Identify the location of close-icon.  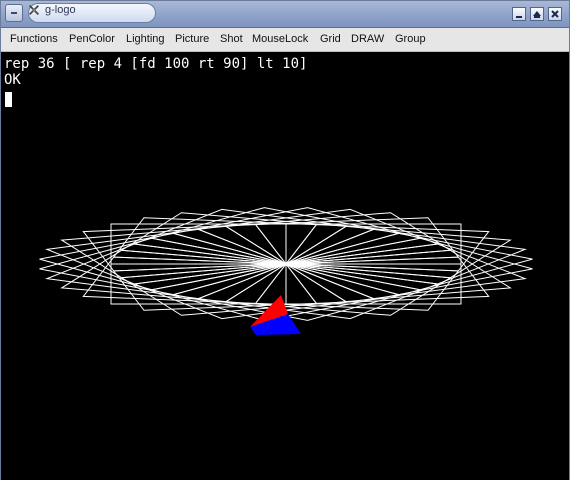
(555, 14).